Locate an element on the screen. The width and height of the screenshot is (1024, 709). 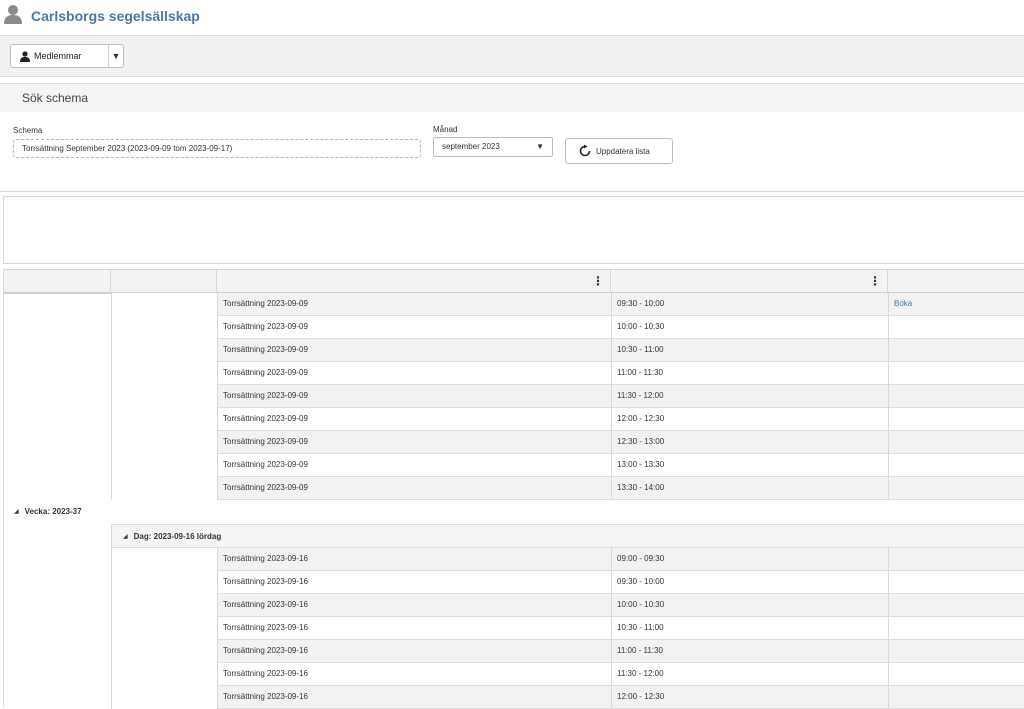
cell-time: 13:00 - 13:30 is located at coordinates (641, 464).